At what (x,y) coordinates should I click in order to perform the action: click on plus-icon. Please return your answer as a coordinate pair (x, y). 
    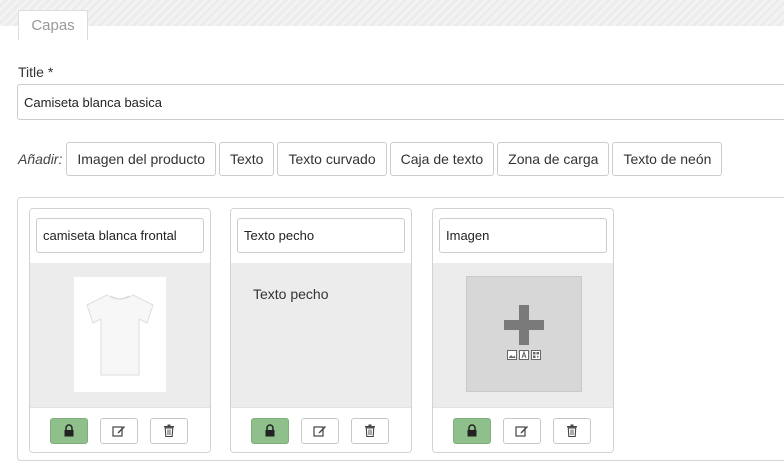
    Looking at the image, I should click on (524, 325).